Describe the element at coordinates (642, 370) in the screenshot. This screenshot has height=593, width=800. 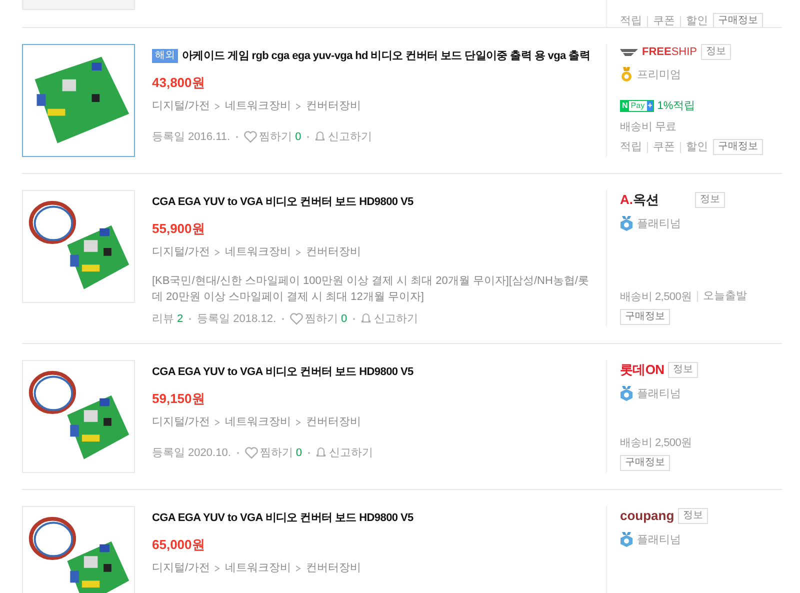
I see `store-logo: 롯데ON` at that location.